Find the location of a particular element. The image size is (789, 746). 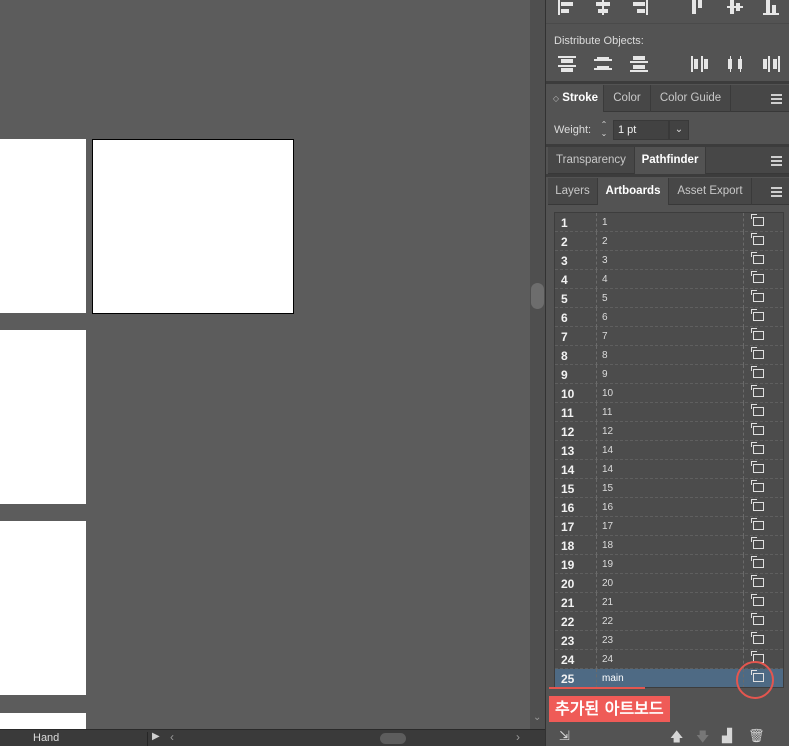

artboard-row: 10 10 is located at coordinates (669, 393).